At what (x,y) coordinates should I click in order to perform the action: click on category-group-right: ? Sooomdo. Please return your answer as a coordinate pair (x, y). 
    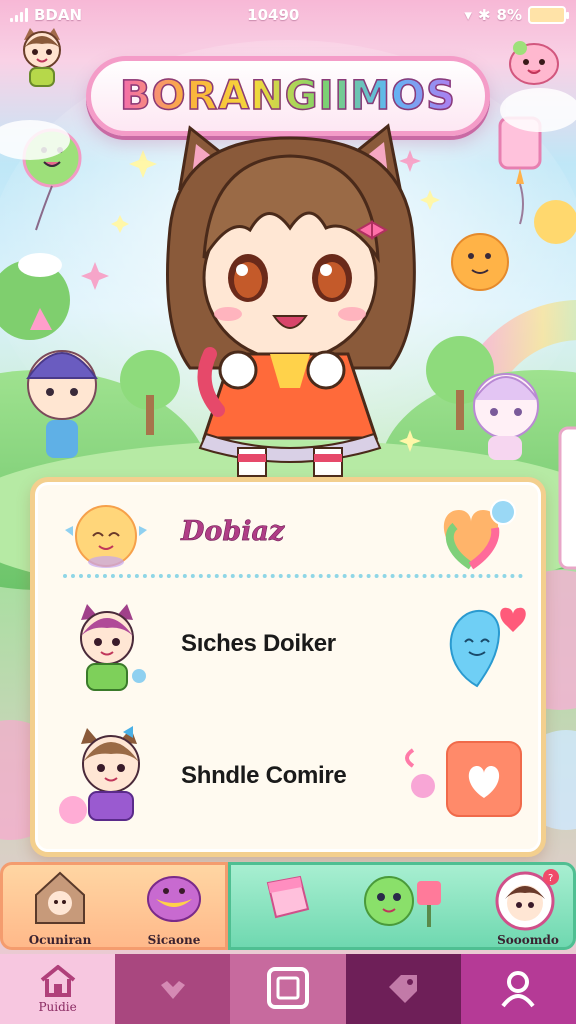
    Looking at the image, I should click on (402, 906).